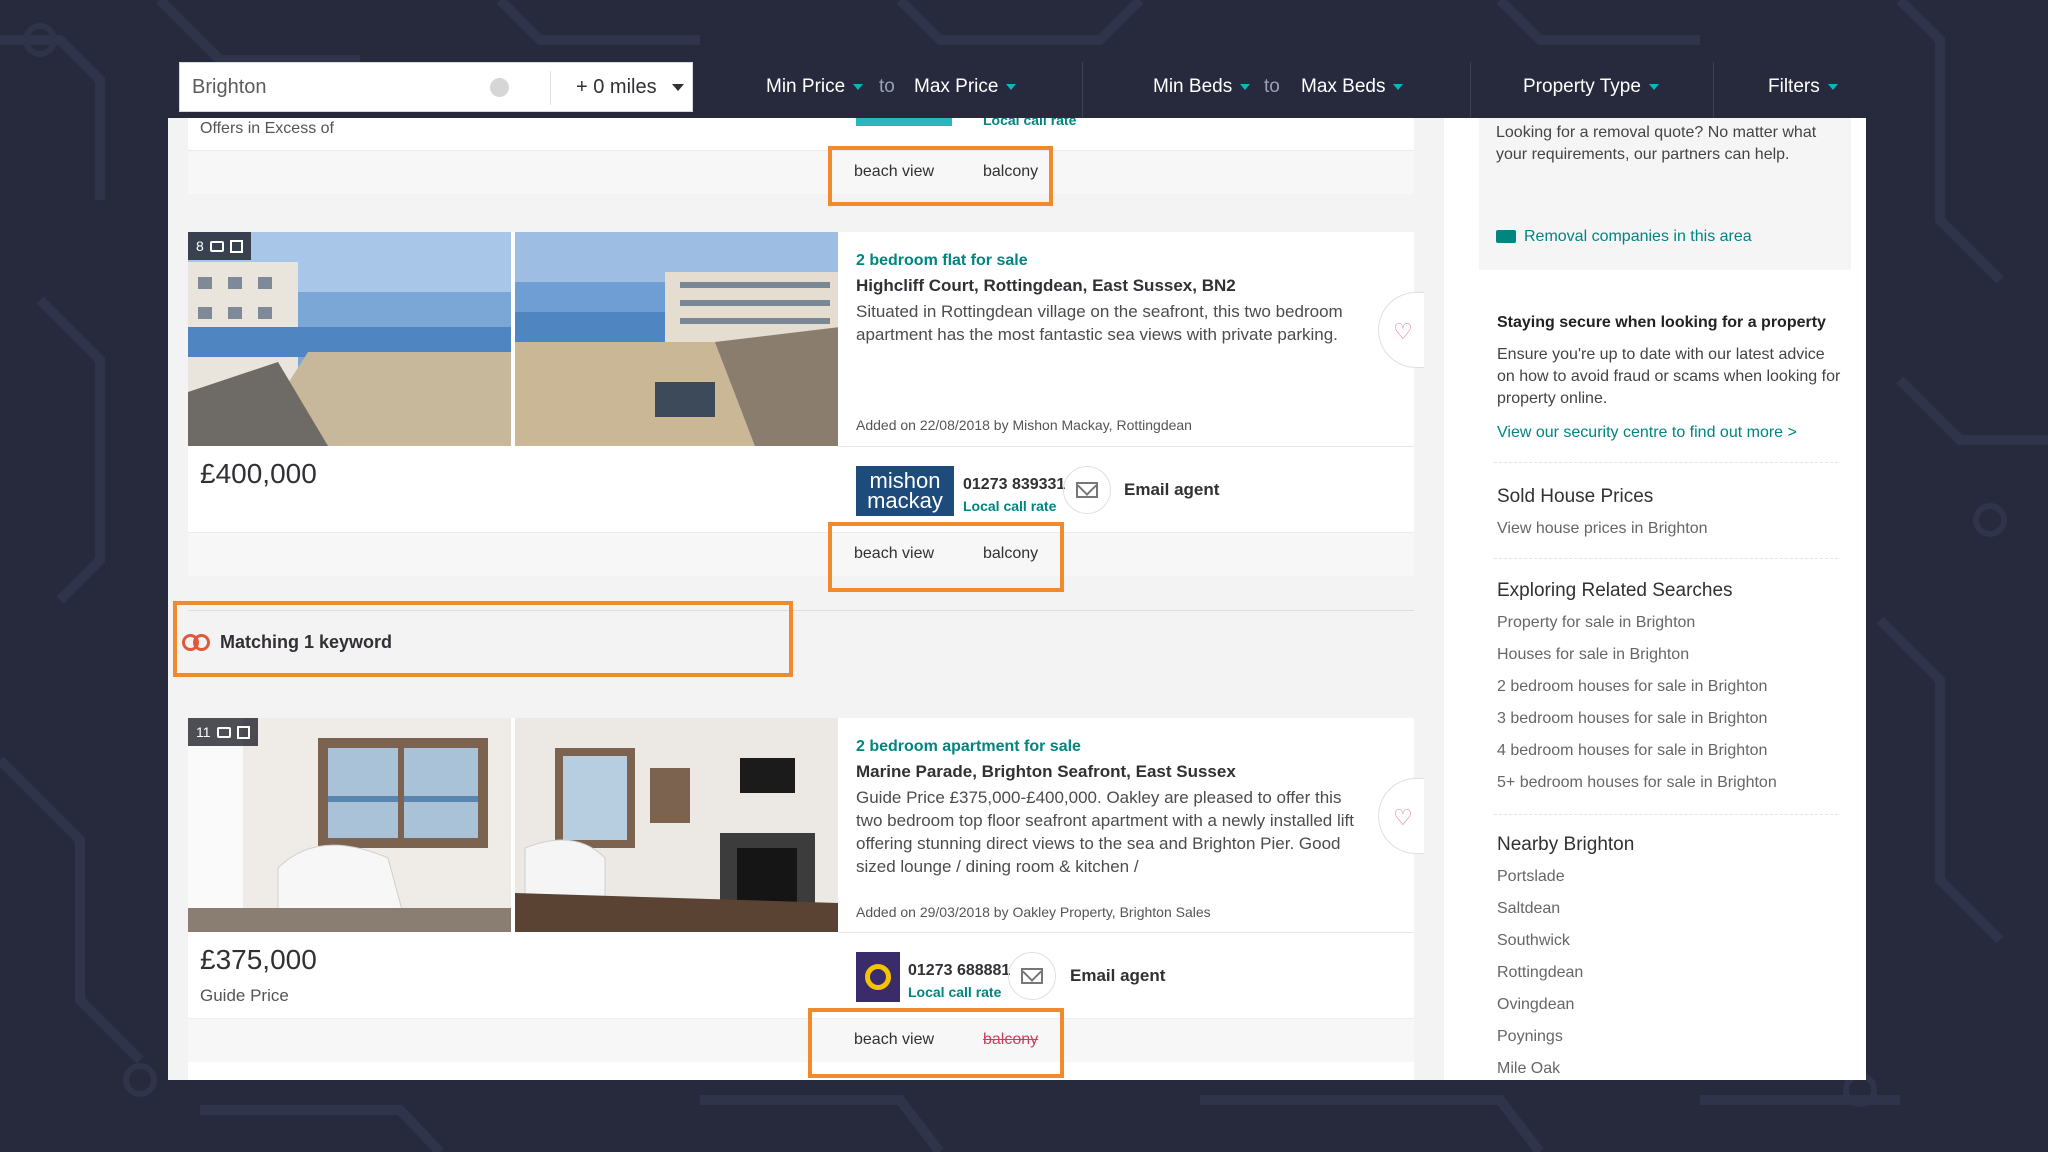  I want to click on property-type-link: 2 bedroom flat for sale, so click(942, 261).